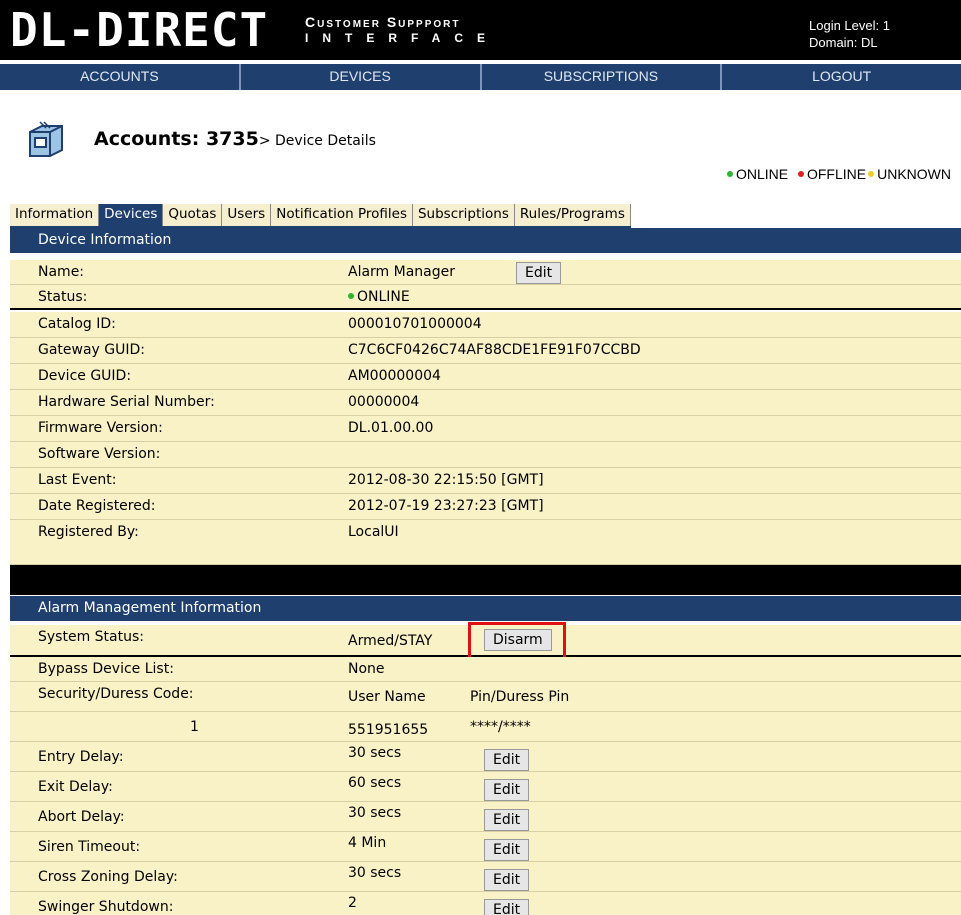 The image size is (961, 915). Describe the element at coordinates (91, 637) in the screenshot. I see `system-status-label: System Status:` at that location.